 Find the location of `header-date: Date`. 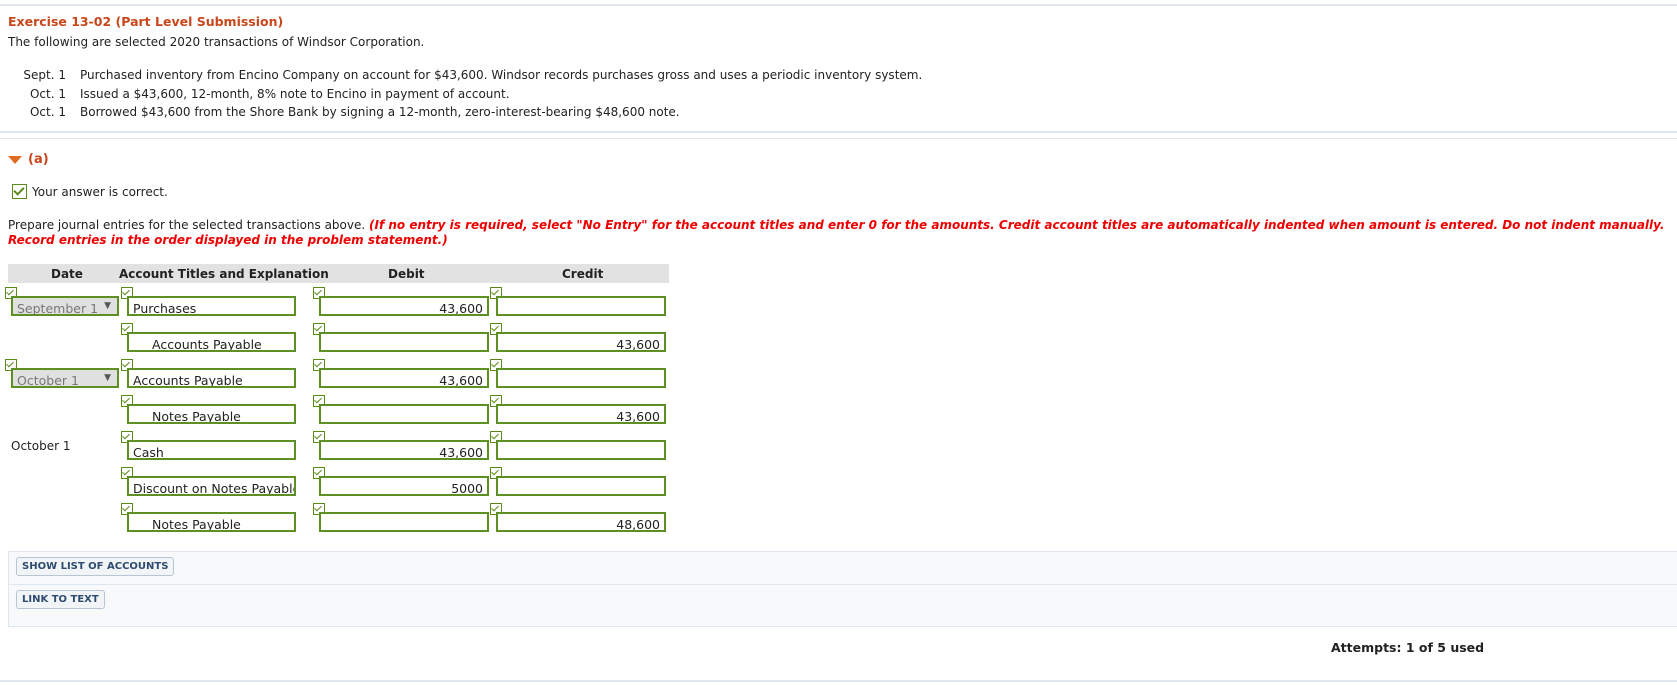

header-date: Date is located at coordinates (67, 274).